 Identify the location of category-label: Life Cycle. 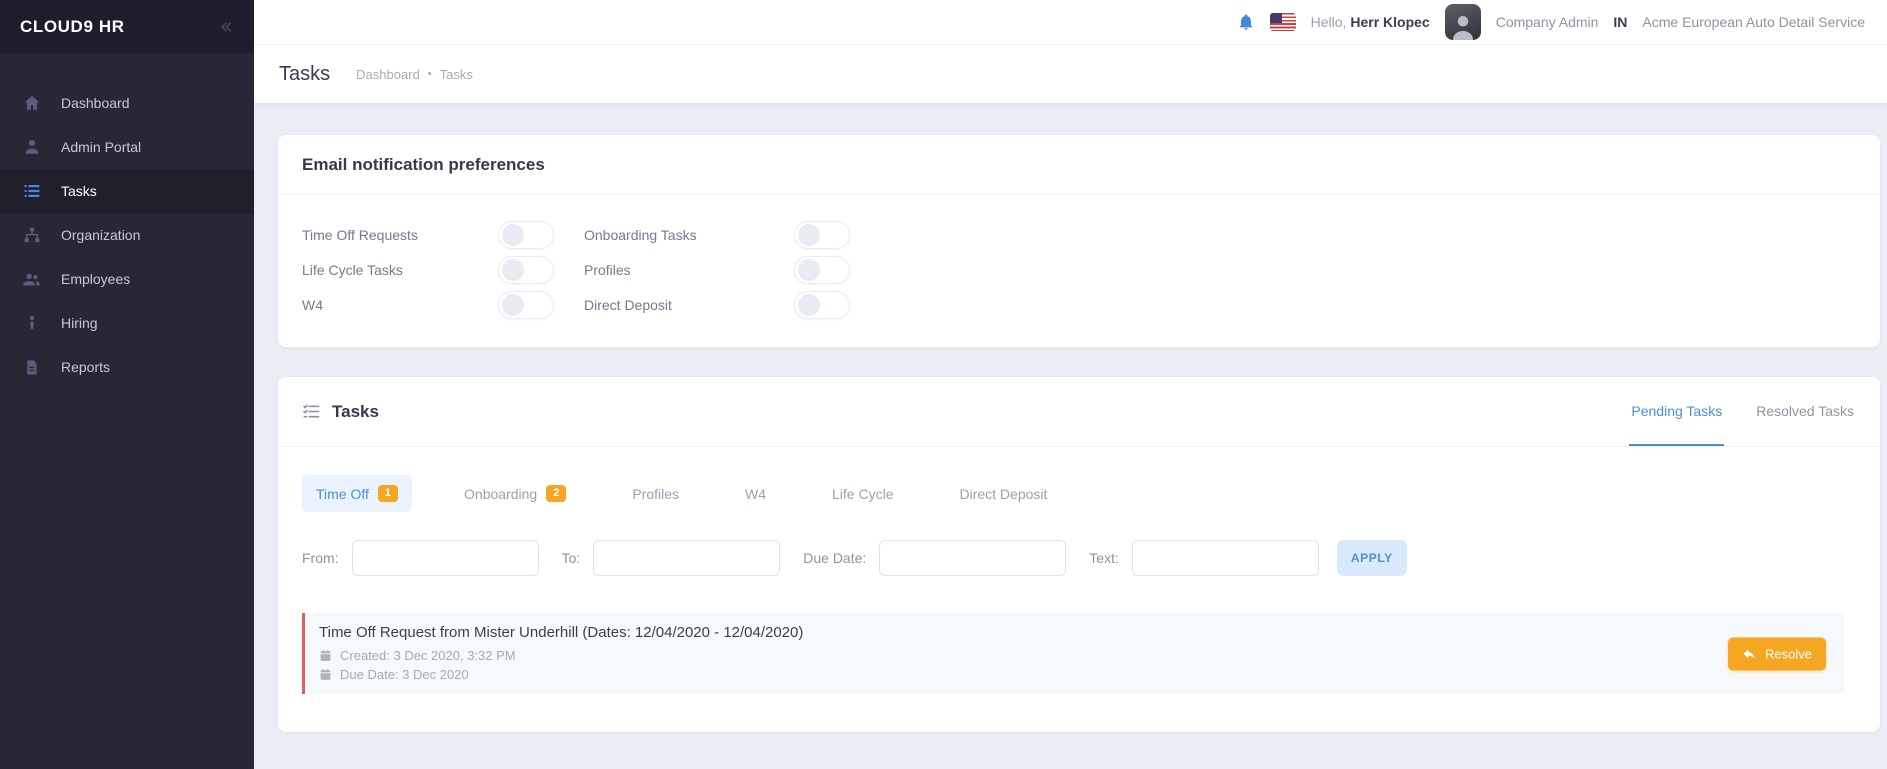
(863, 493).